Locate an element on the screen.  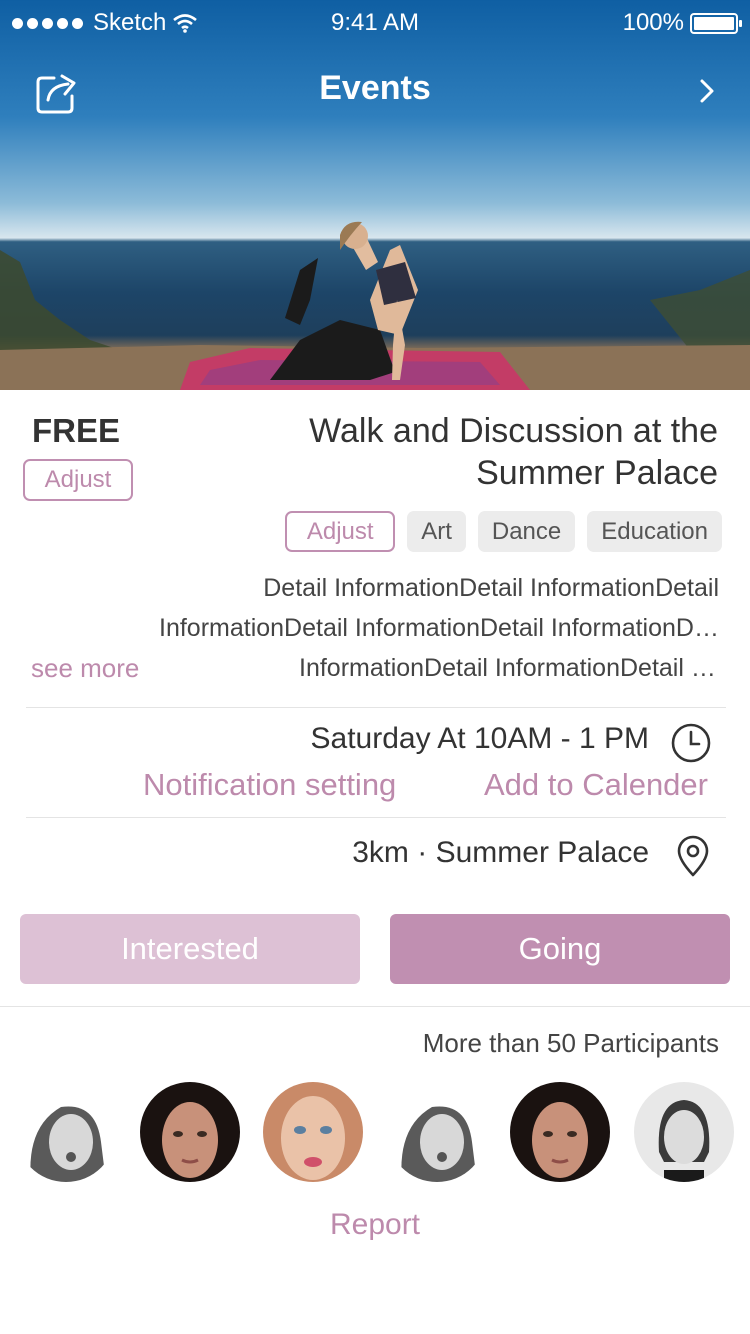
event-title: Walk and Discussion at the Summer Palace is located at coordinates (513, 452).